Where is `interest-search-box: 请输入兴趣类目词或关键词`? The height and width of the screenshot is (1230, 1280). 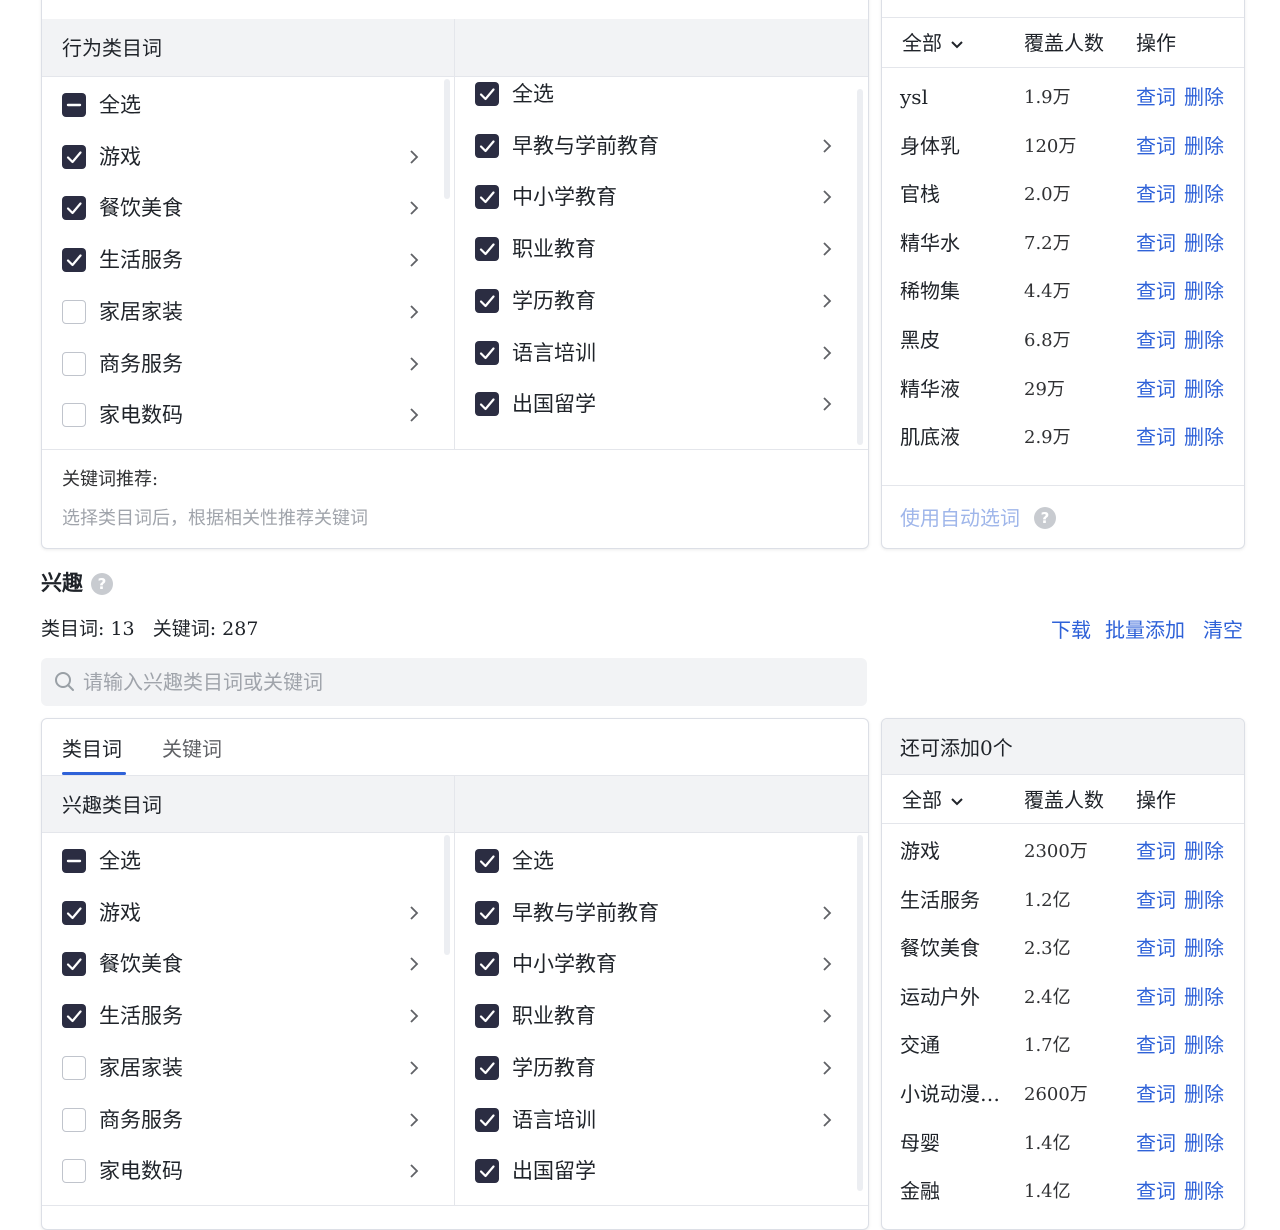
interest-search-box: 请输入兴趣类目词或关键词 is located at coordinates (454, 682).